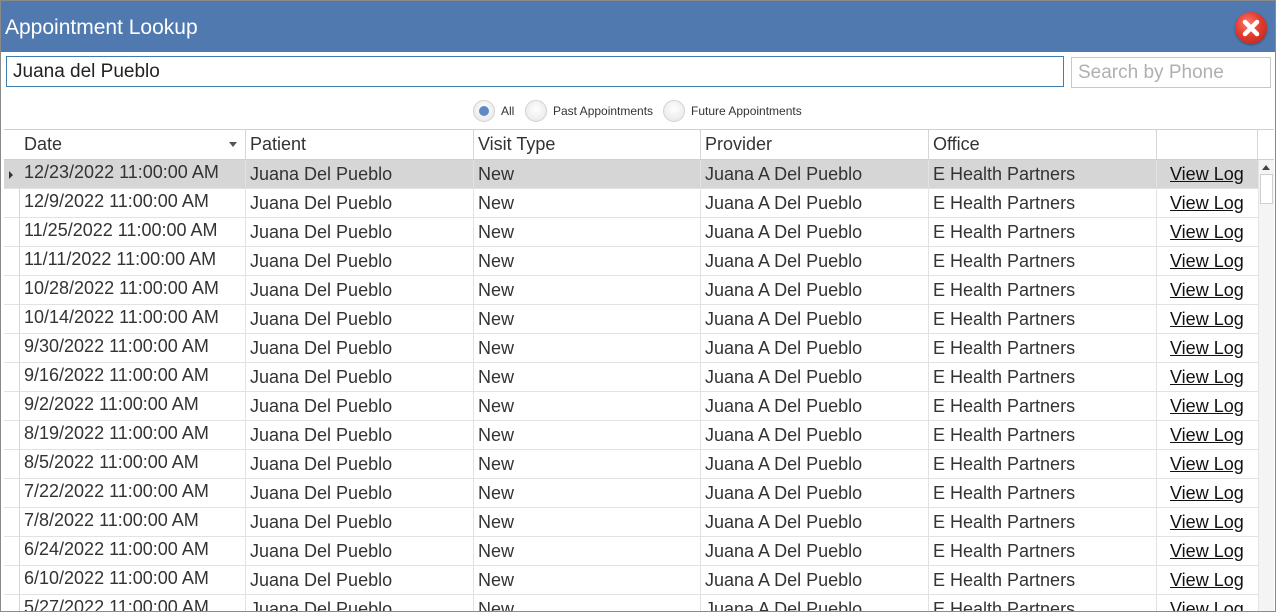 Image resolution: width=1276 pixels, height=612 pixels. Describe the element at coordinates (1266, 167) in the screenshot. I see `scroll-up-icon` at that location.